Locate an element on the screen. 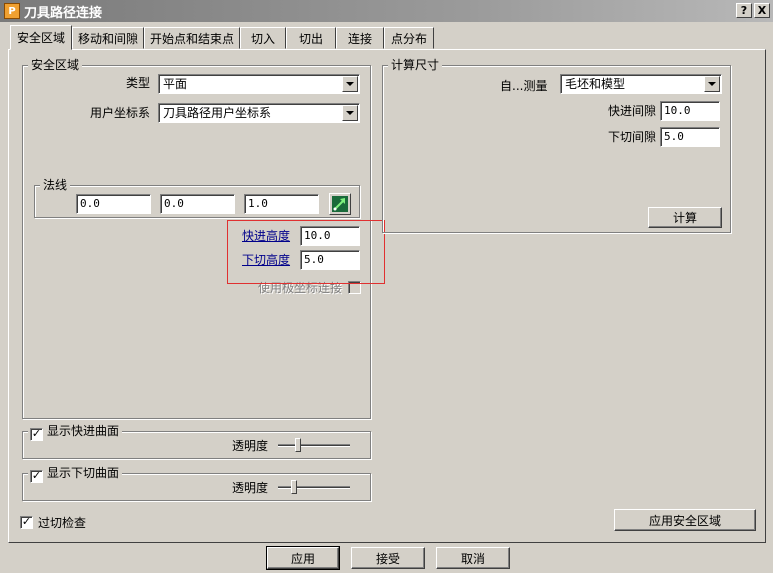  plunge-gap-input: 5.0 is located at coordinates (690, 137).